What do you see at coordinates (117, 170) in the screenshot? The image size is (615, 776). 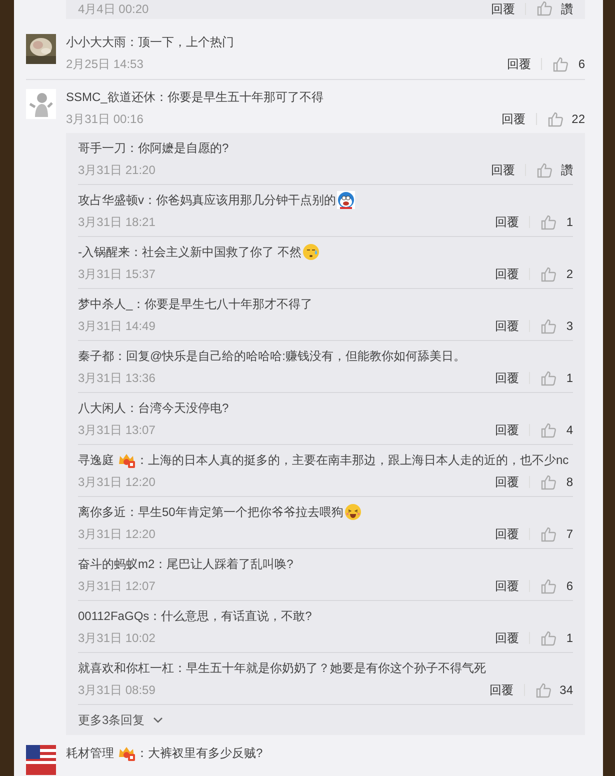 I see `comment-date: 3月31日 21:20` at bounding box center [117, 170].